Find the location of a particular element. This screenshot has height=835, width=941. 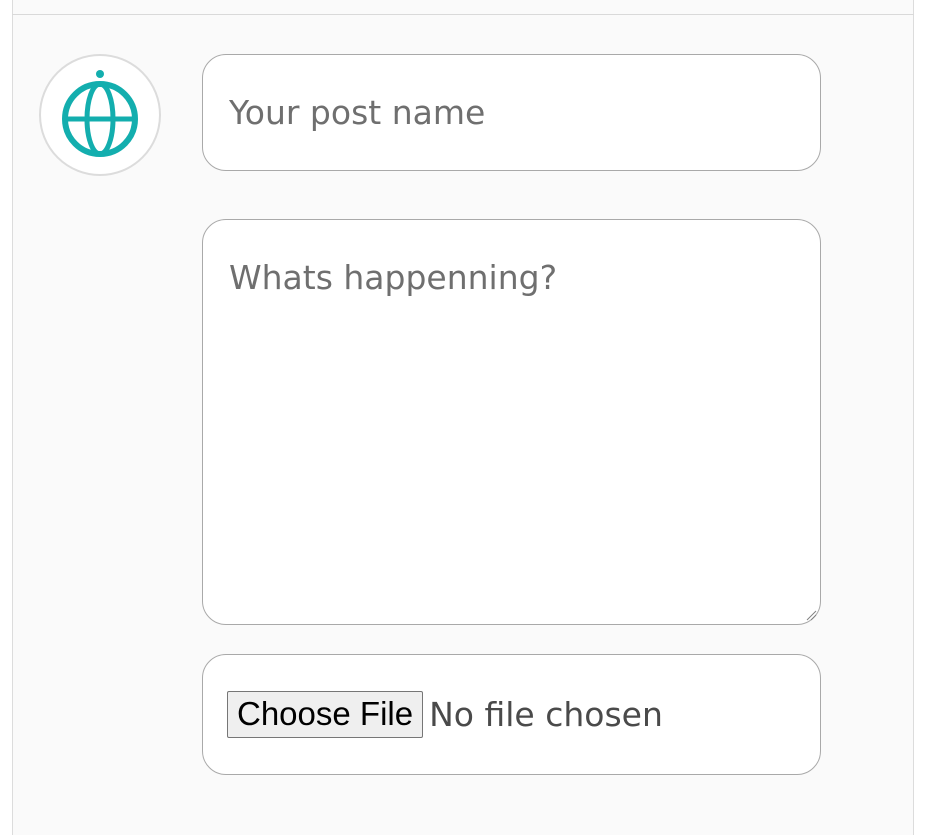

choose-file-button: Choose File is located at coordinates (325, 714).